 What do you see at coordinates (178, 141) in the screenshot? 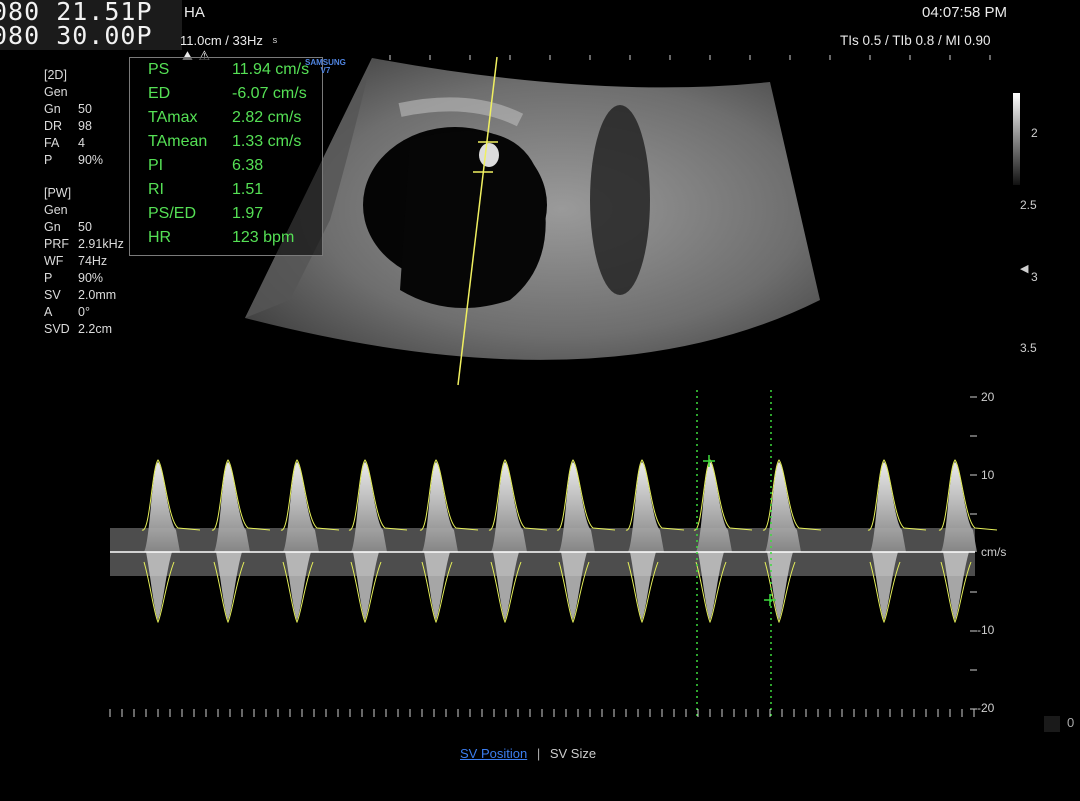
I see `measurement-label: TAmean` at bounding box center [178, 141].